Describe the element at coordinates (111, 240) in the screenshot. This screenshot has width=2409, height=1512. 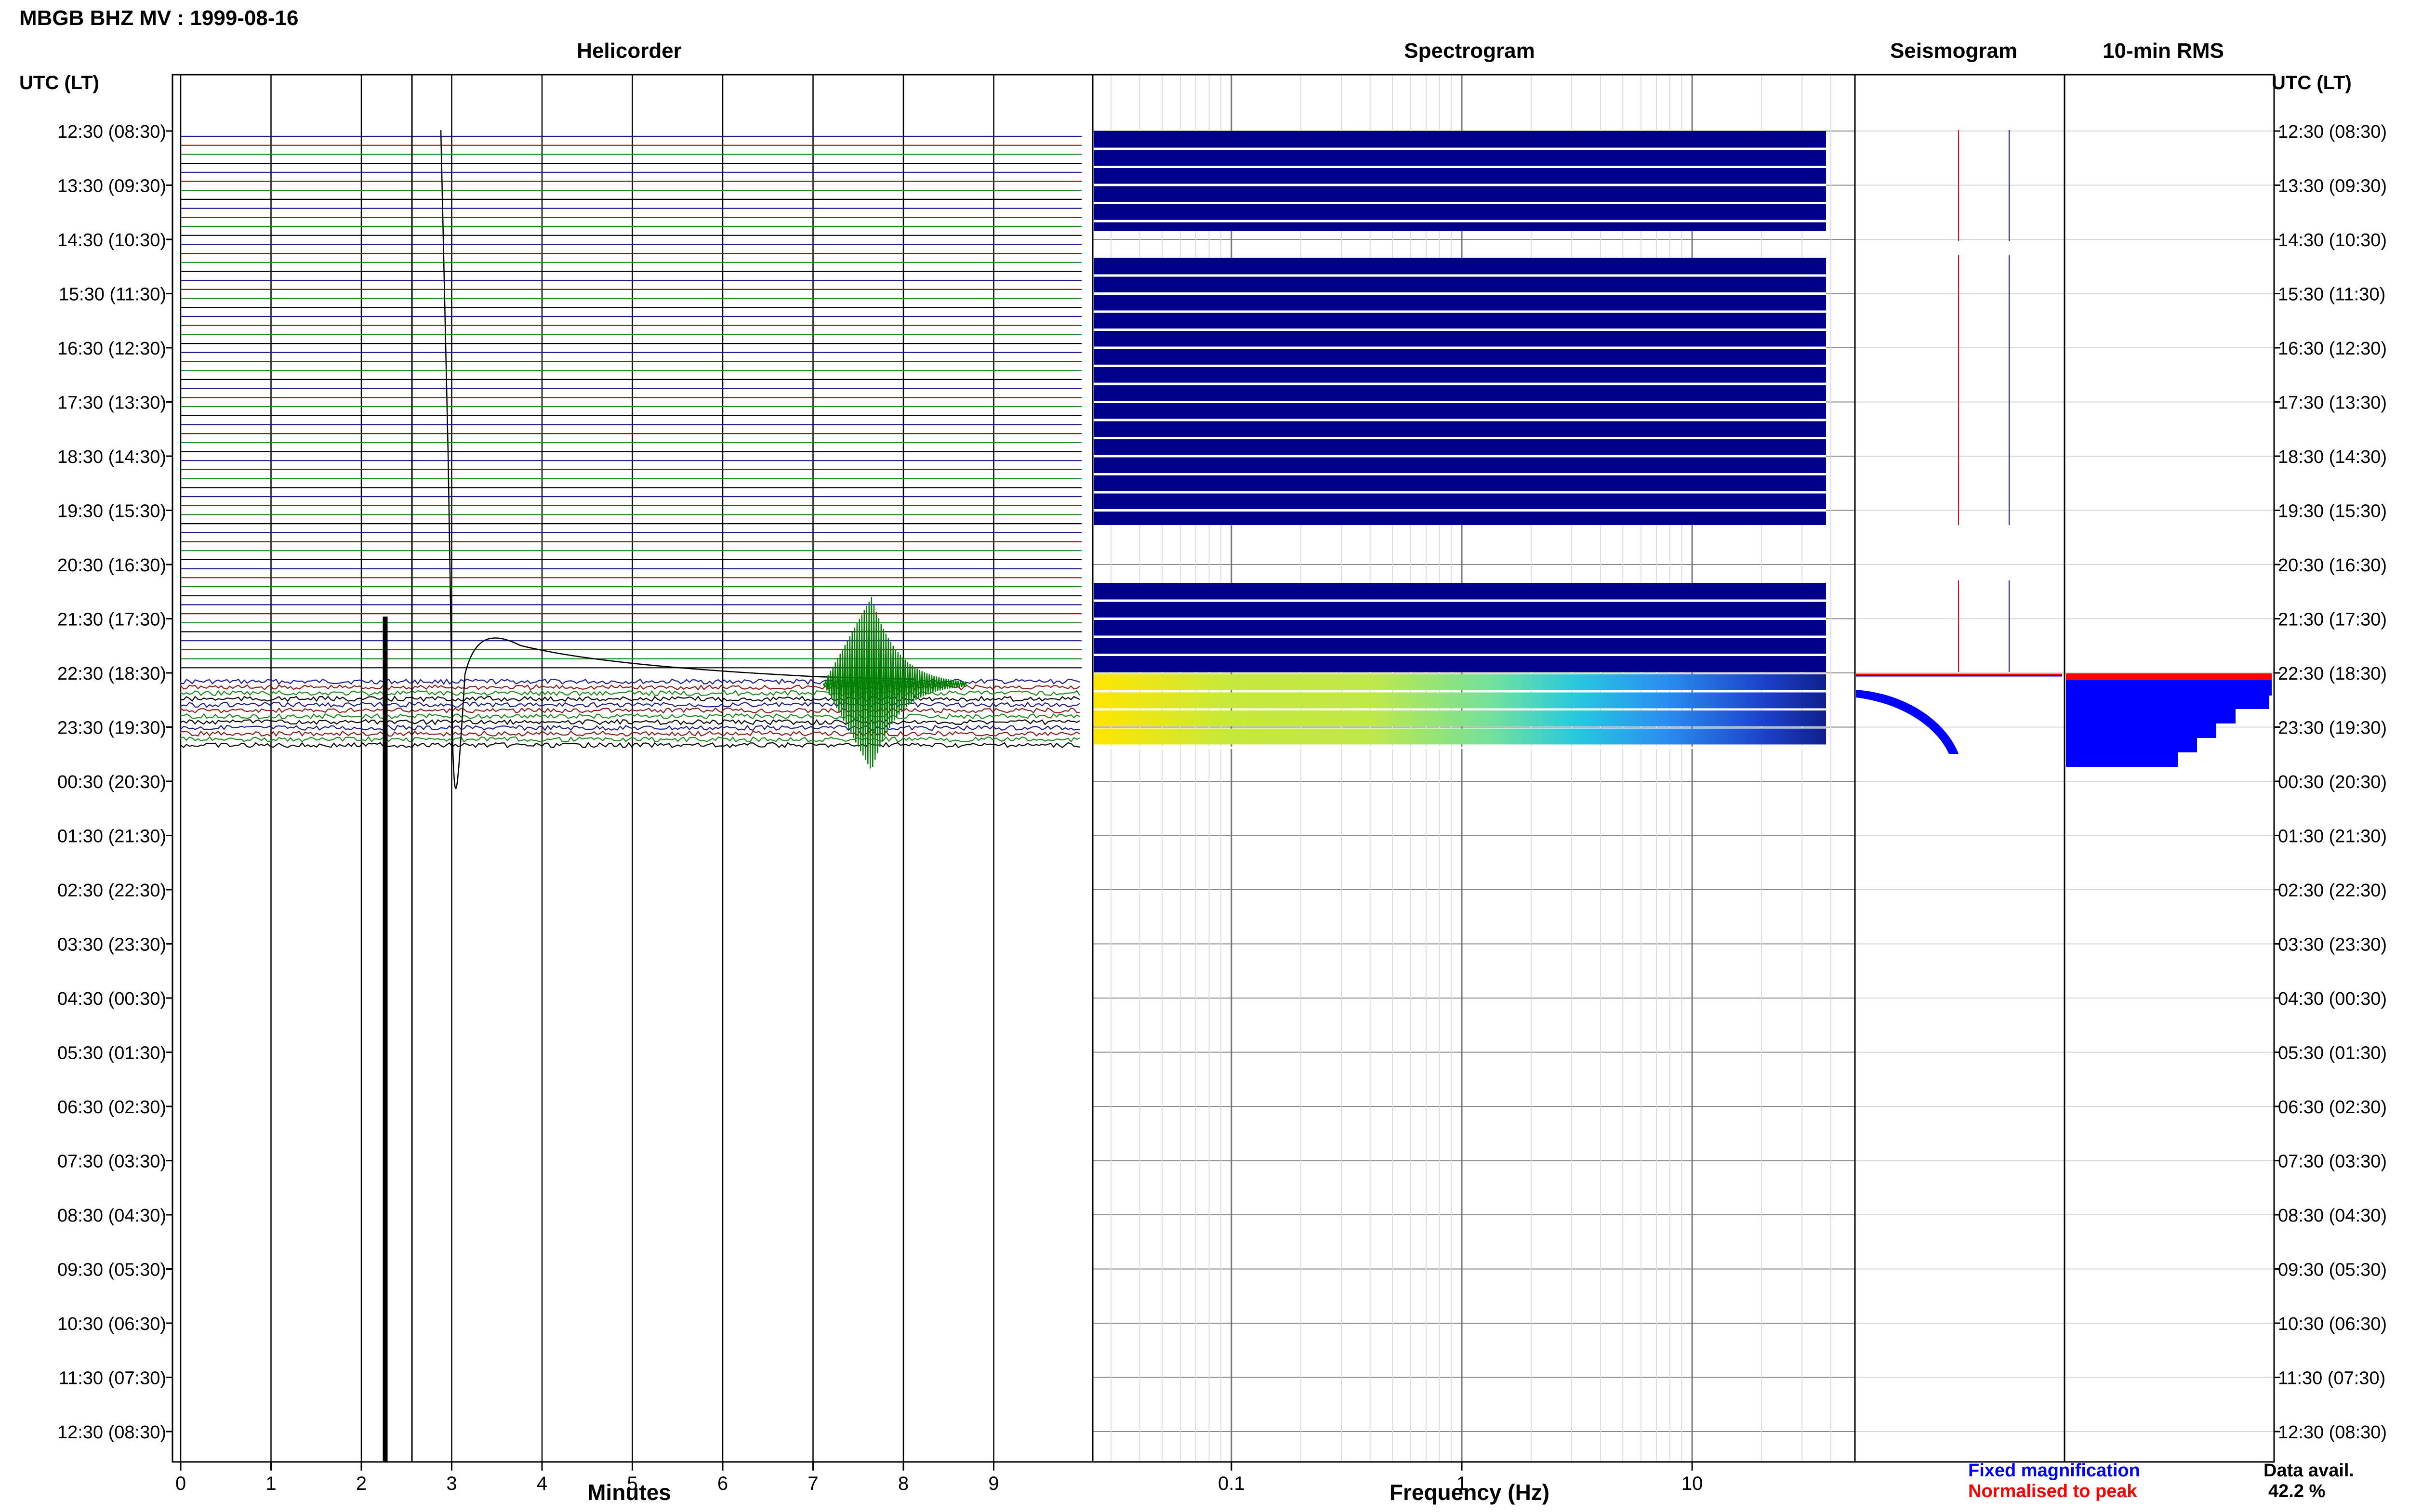
I see `y-tick-label-left: 14:30 (10:30)` at that location.